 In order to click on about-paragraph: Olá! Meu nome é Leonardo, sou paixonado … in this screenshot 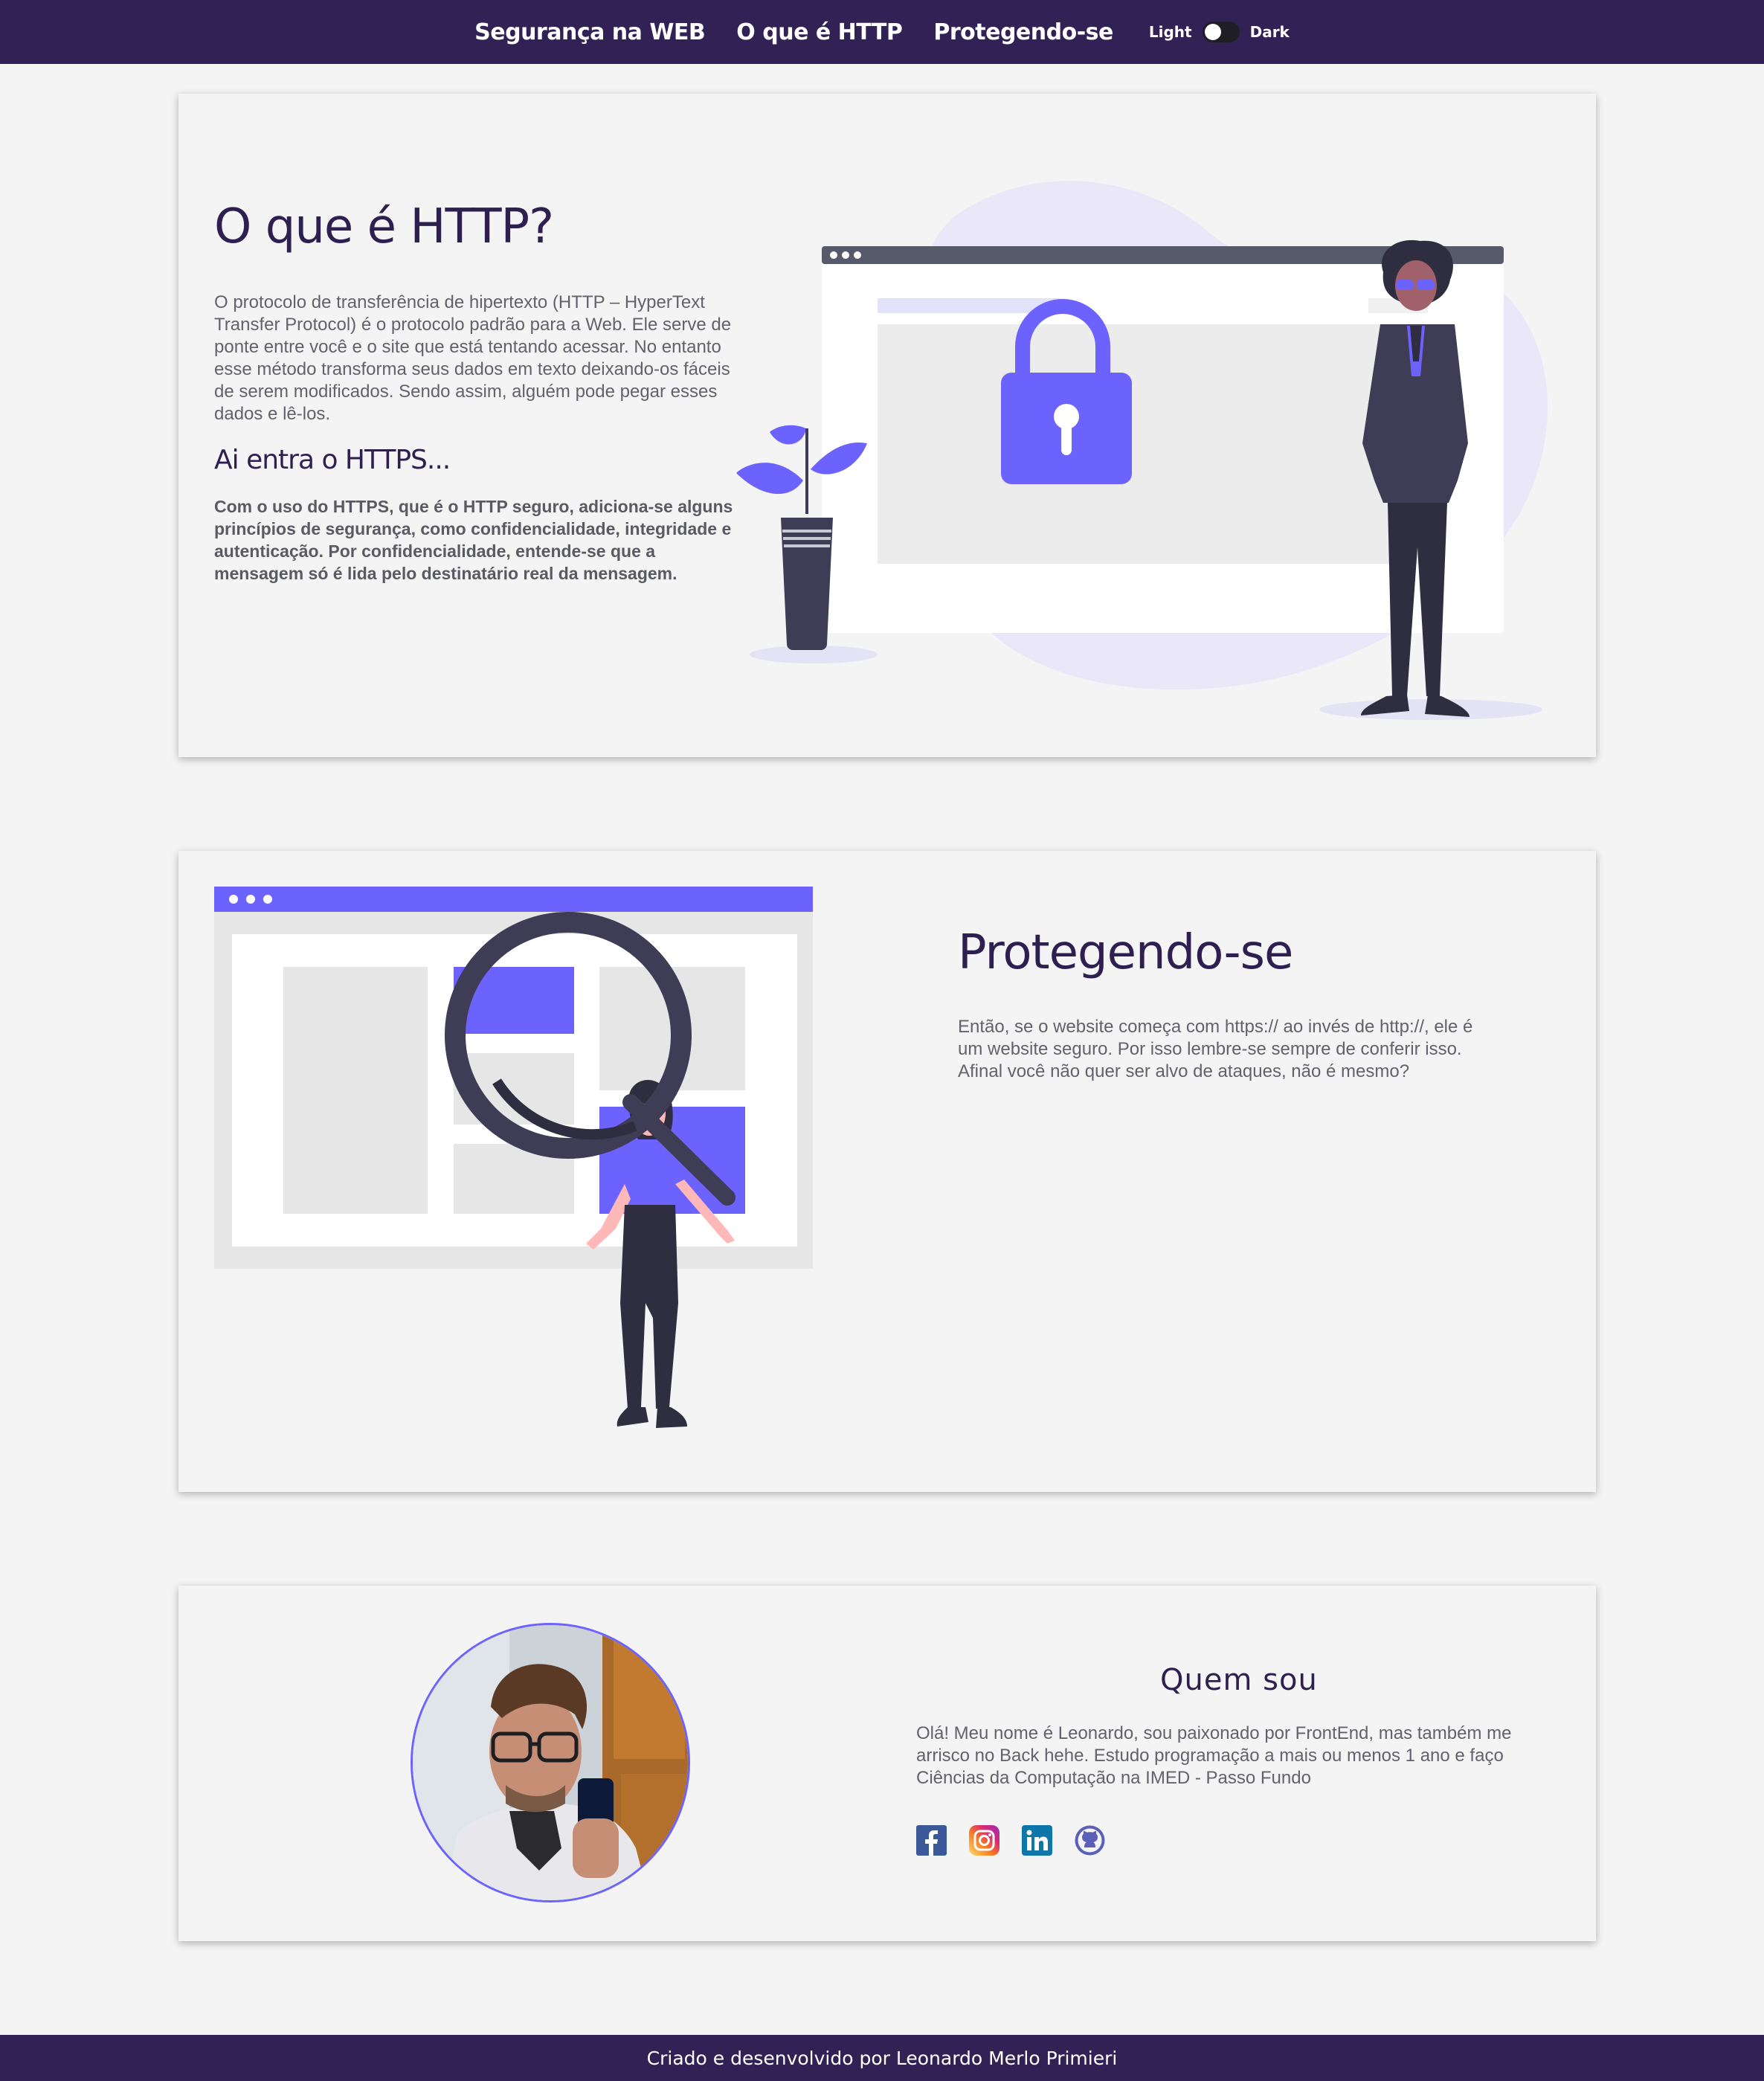, I will do `click(1214, 1755)`.